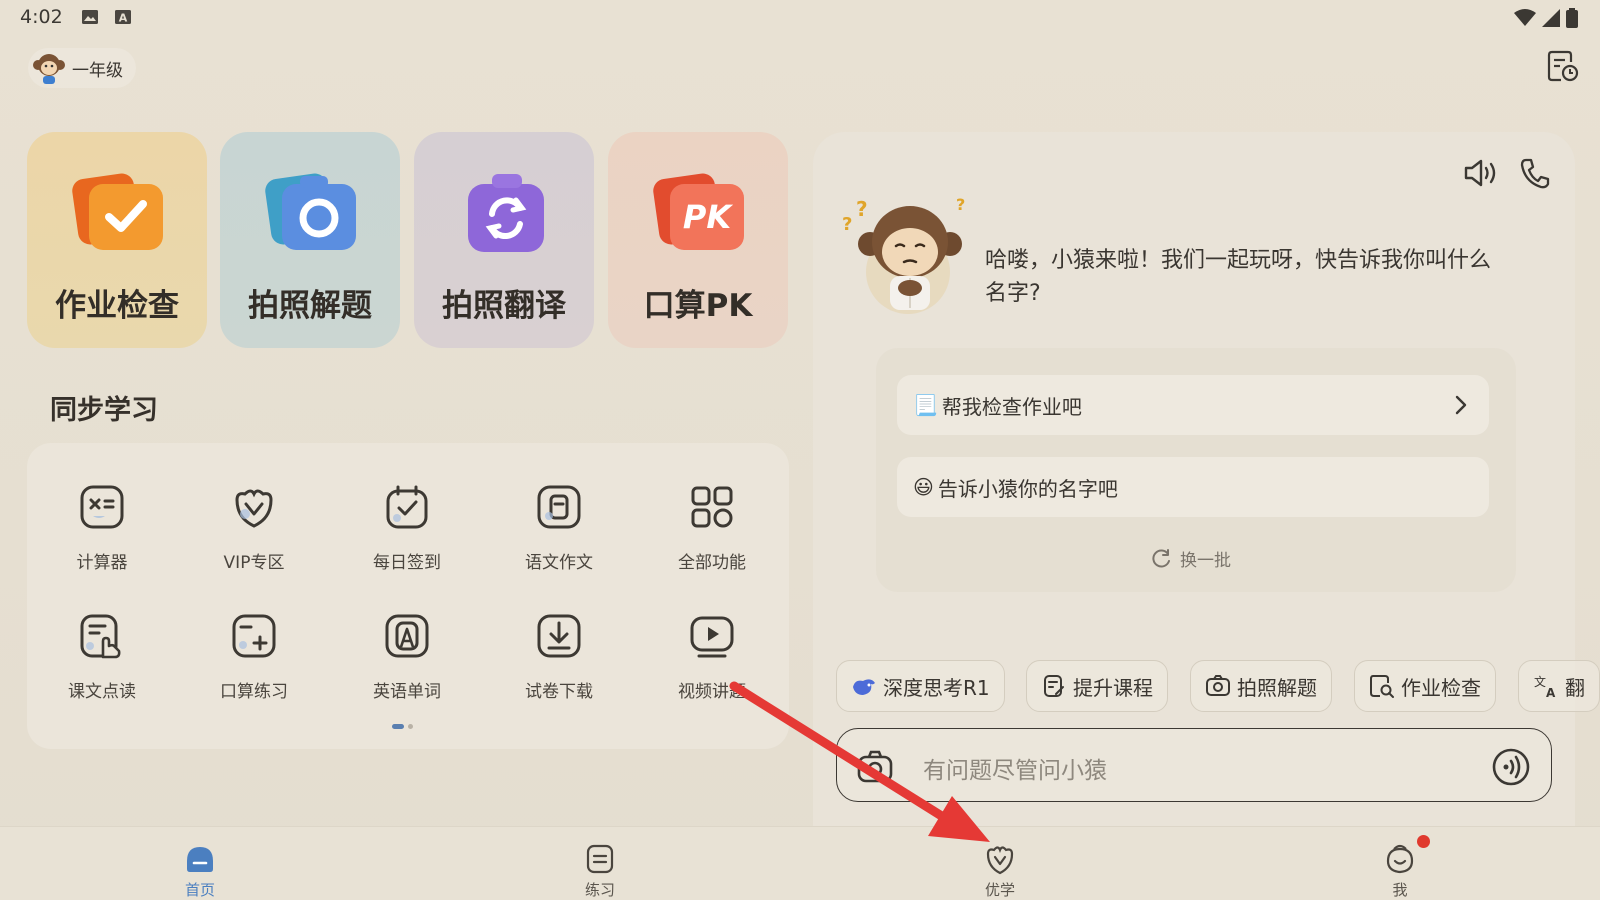  I want to click on battery-icon, so click(1572, 18).